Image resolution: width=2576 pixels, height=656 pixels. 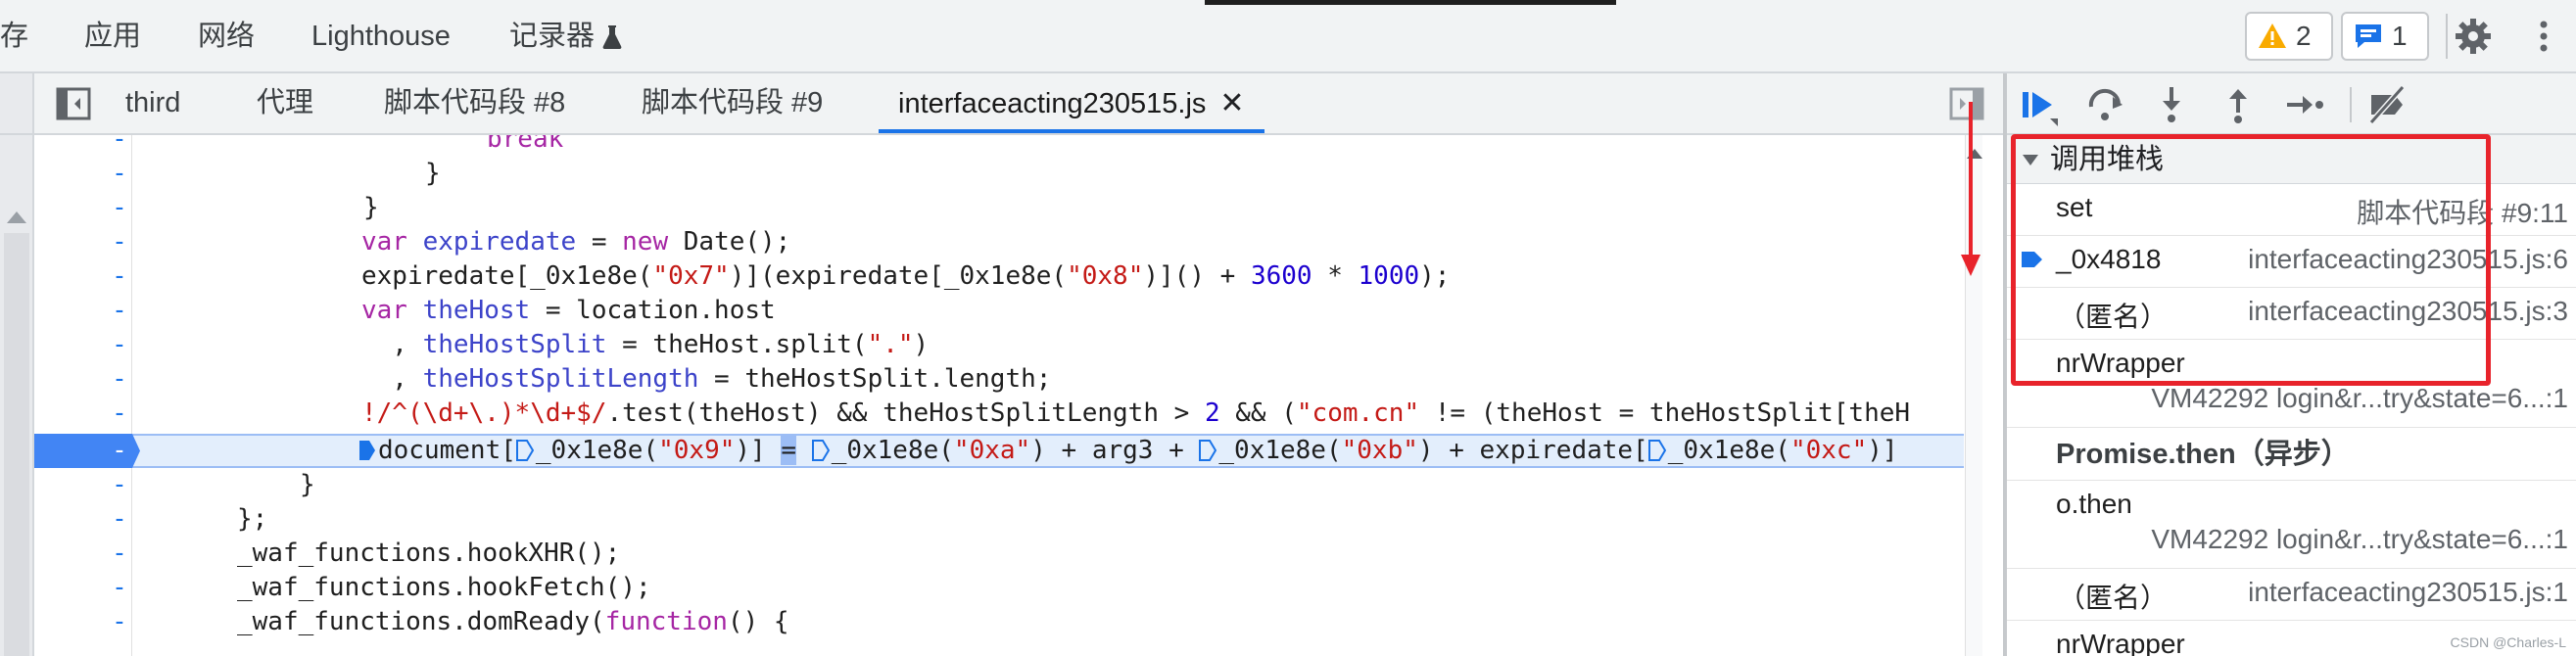 What do you see at coordinates (732, 103) in the screenshot?
I see `source-tab-snippet-9: 脚本代码段 #9` at bounding box center [732, 103].